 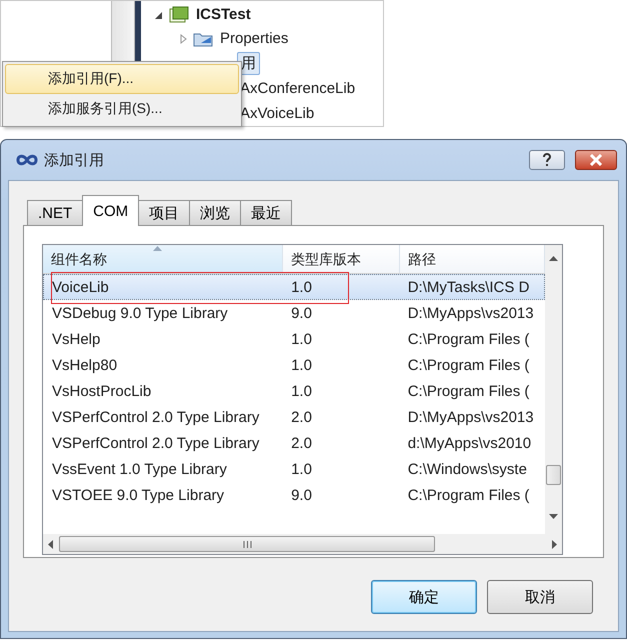 What do you see at coordinates (469, 443) in the screenshot?
I see `table-cell-text: d:\MyApps\vs2010` at bounding box center [469, 443].